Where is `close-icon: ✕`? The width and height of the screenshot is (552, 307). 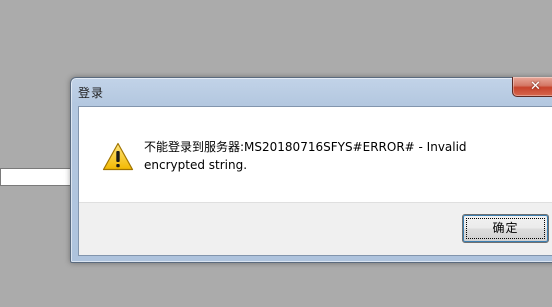 close-icon: ✕ is located at coordinates (535, 86).